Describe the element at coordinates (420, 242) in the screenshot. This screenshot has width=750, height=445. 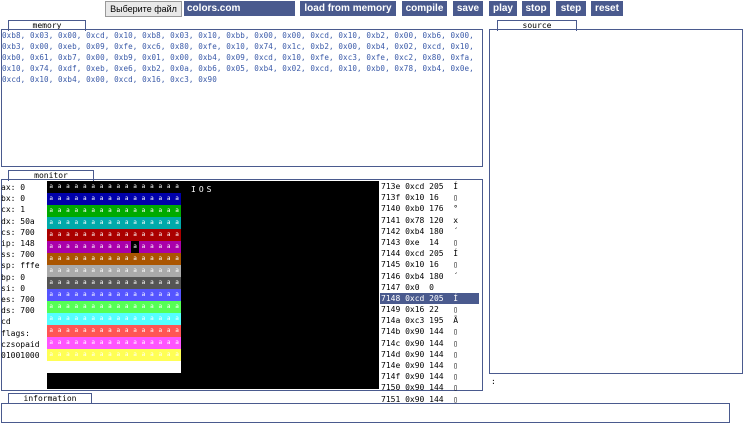
I see `disassembly-row: 7143 0xe 14 ▯` at that location.